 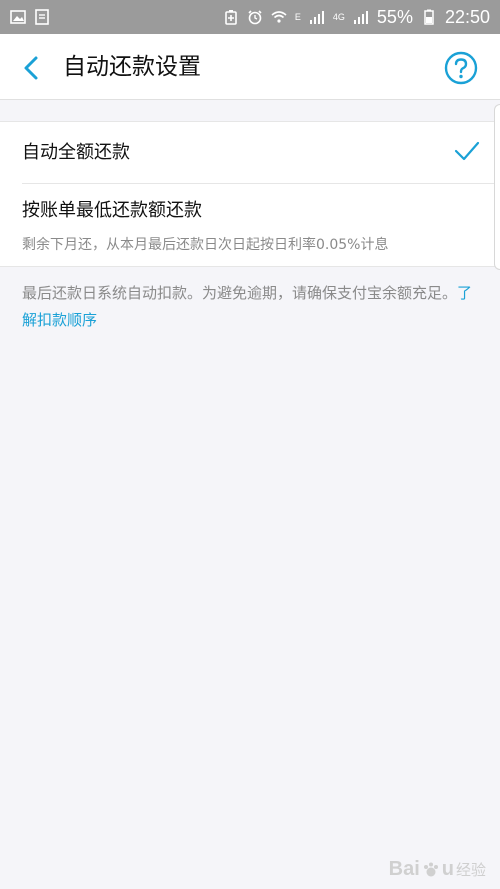 I want to click on option-label: 自动全额还款, so click(x=76, y=152).